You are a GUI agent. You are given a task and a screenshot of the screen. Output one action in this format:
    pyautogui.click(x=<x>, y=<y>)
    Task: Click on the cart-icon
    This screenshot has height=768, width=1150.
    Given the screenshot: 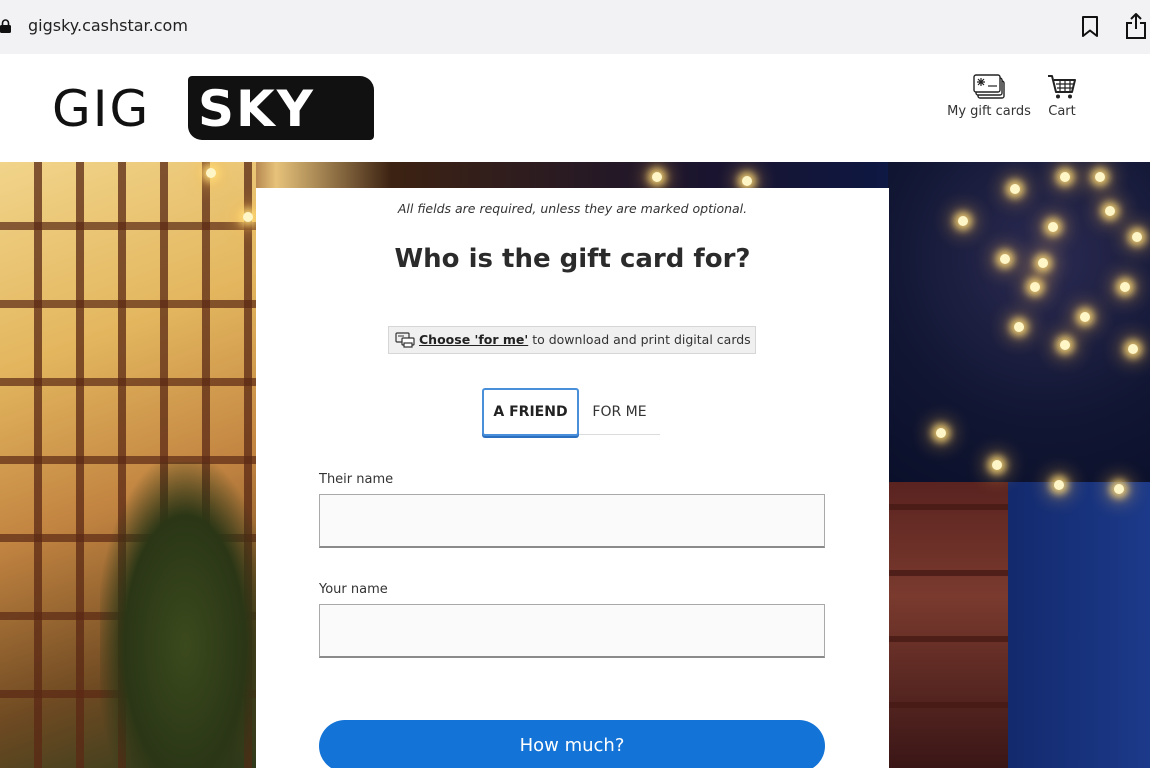 What is the action you would take?
    pyautogui.click(x=1062, y=87)
    